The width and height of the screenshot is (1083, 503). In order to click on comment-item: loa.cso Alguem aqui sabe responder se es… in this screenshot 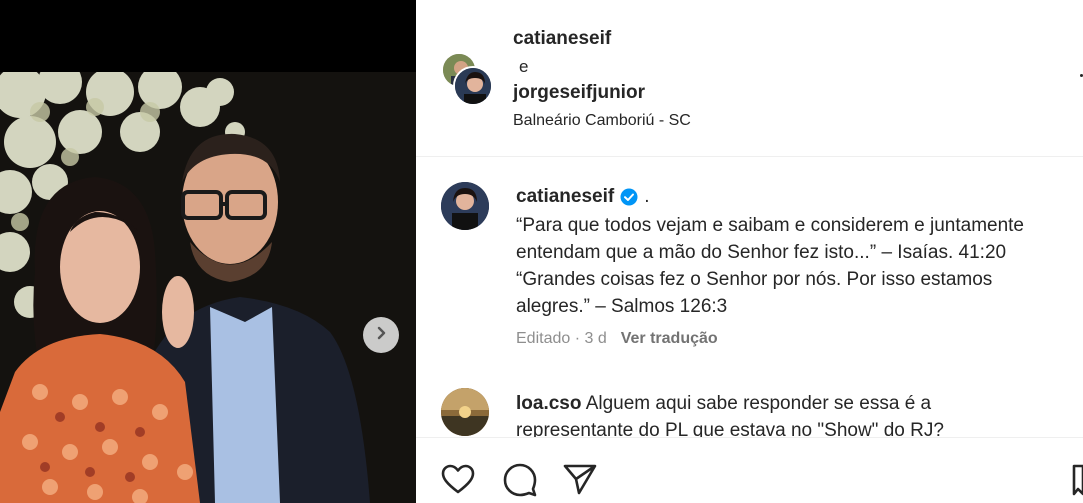, I will do `click(796, 417)`.